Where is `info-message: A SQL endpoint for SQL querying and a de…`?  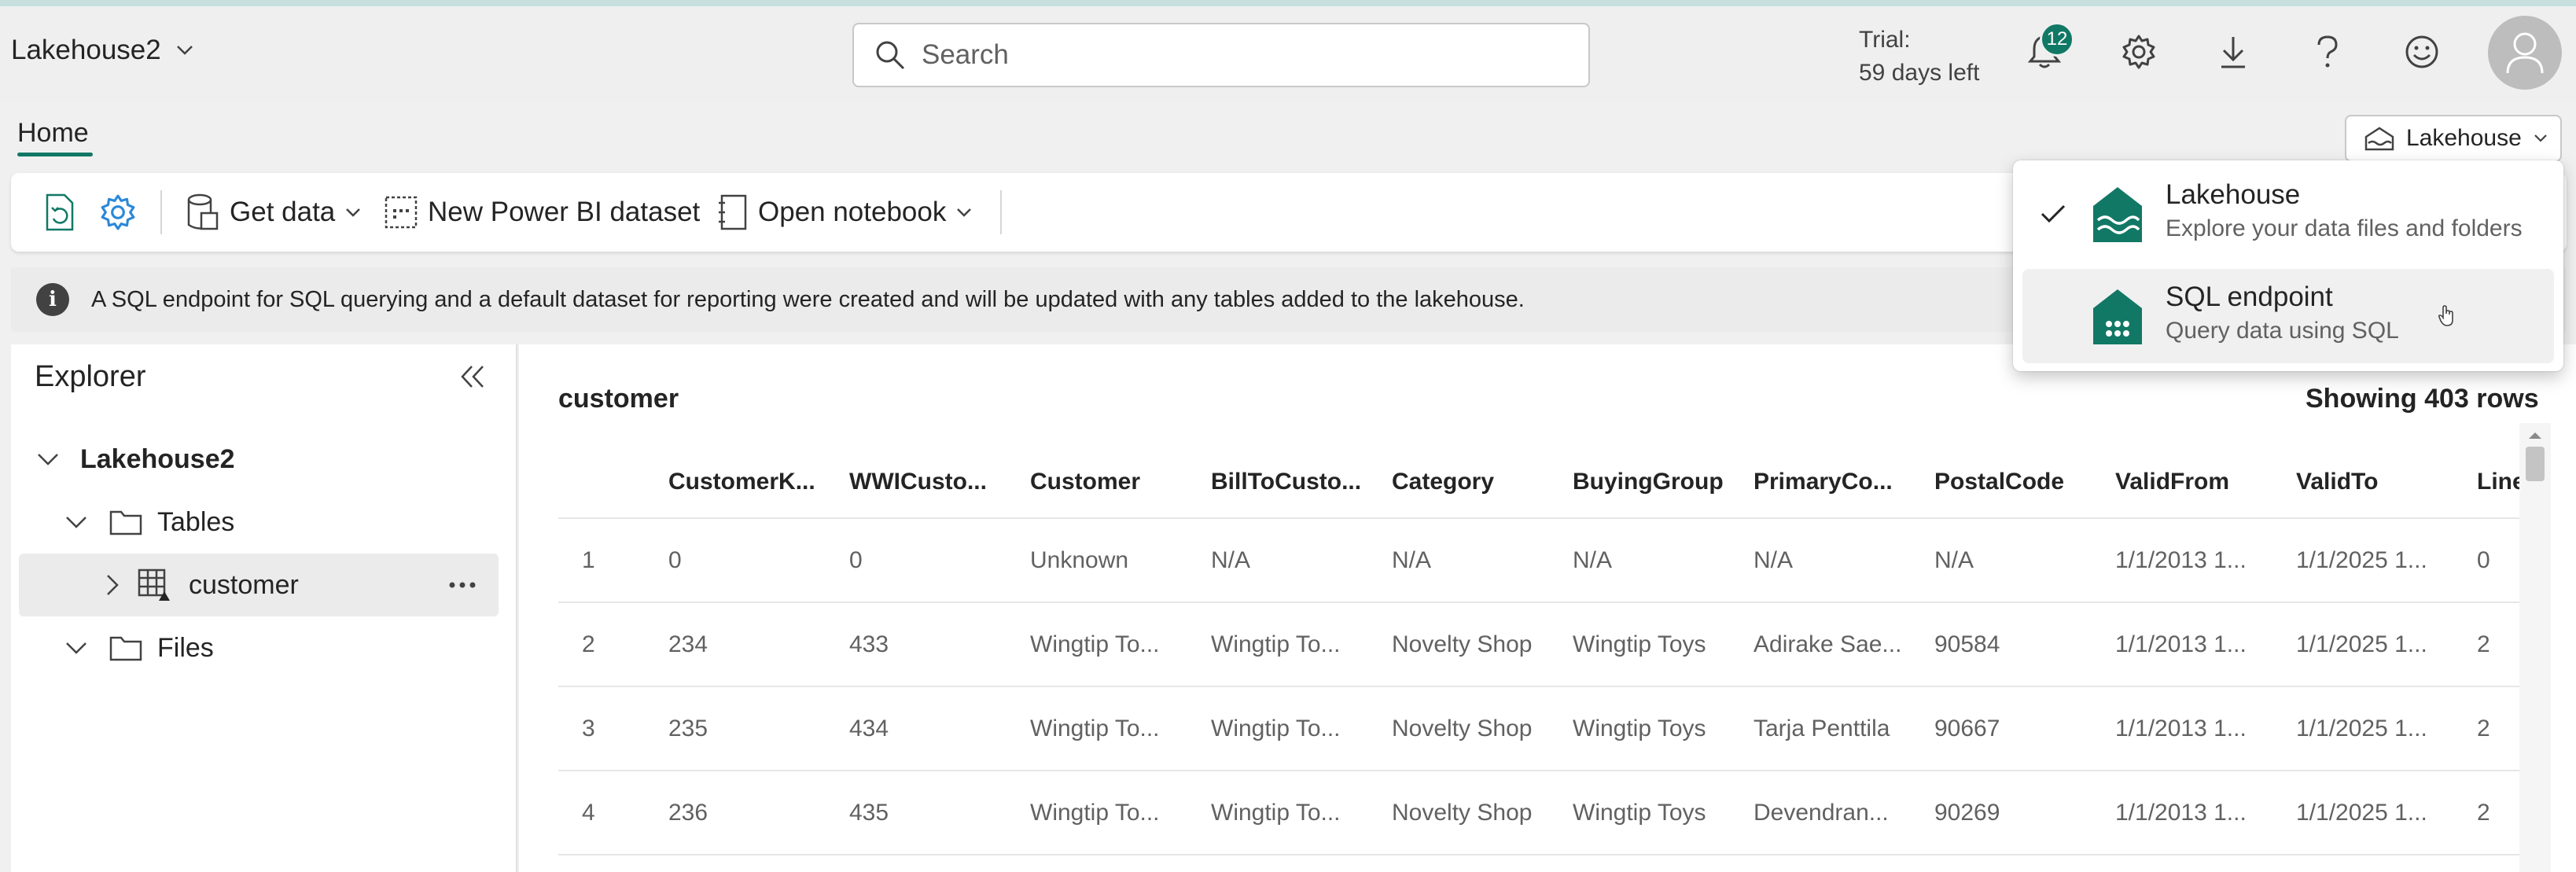
info-message: A SQL endpoint for SQL querying and a de… is located at coordinates (808, 299).